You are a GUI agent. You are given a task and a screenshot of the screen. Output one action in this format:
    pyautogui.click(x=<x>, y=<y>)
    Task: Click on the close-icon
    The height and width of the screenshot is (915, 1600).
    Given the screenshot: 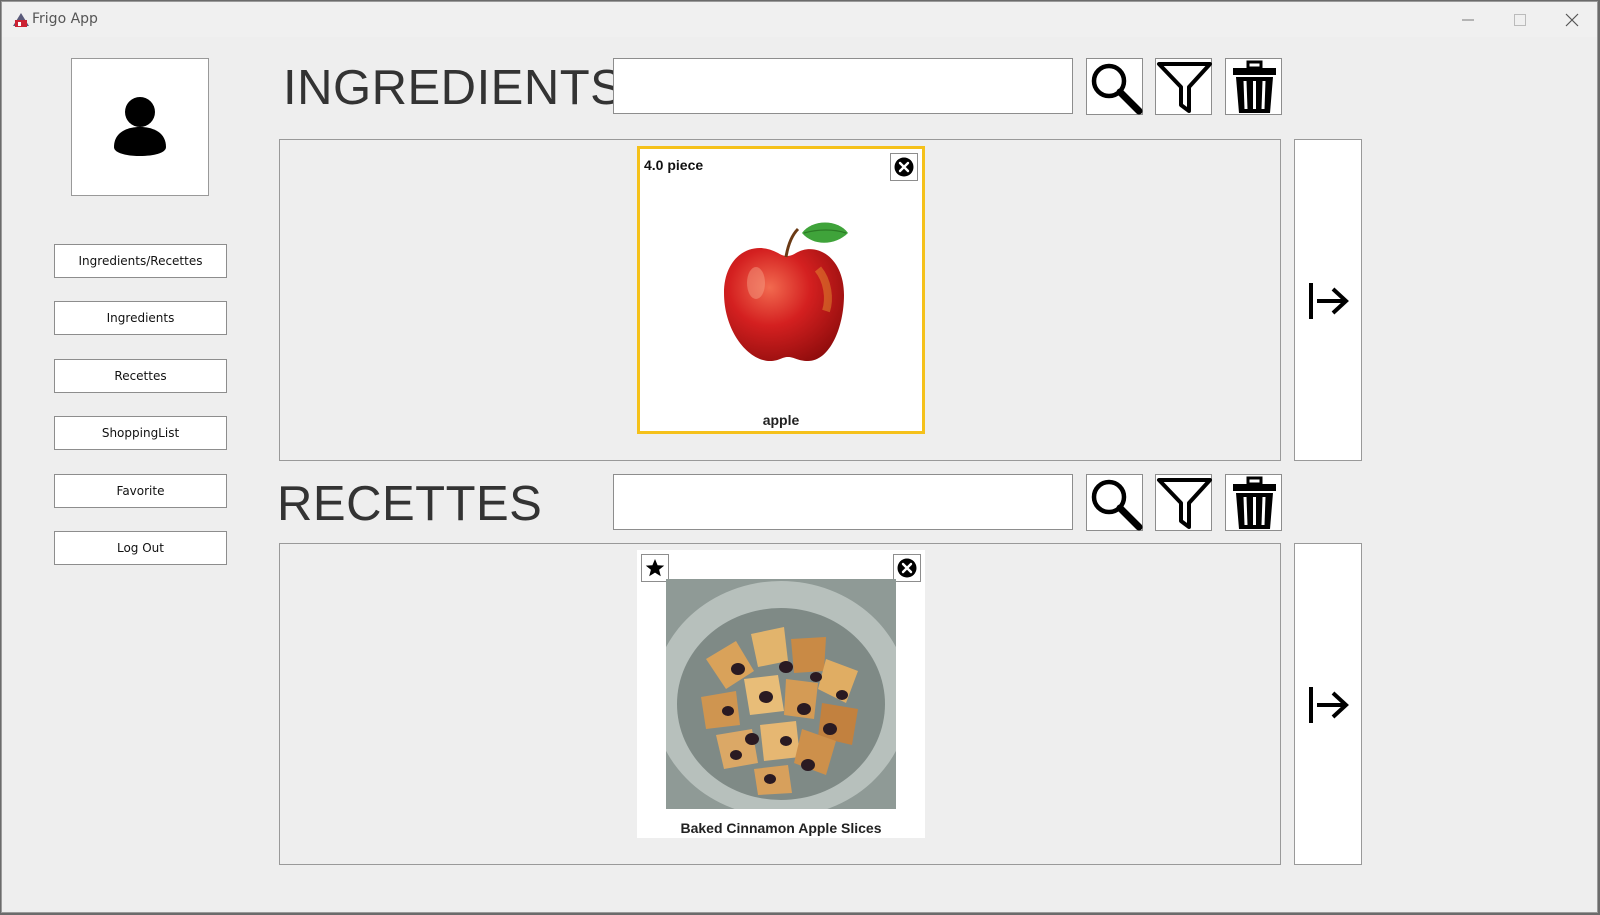 What is the action you would take?
    pyautogui.click(x=1572, y=20)
    